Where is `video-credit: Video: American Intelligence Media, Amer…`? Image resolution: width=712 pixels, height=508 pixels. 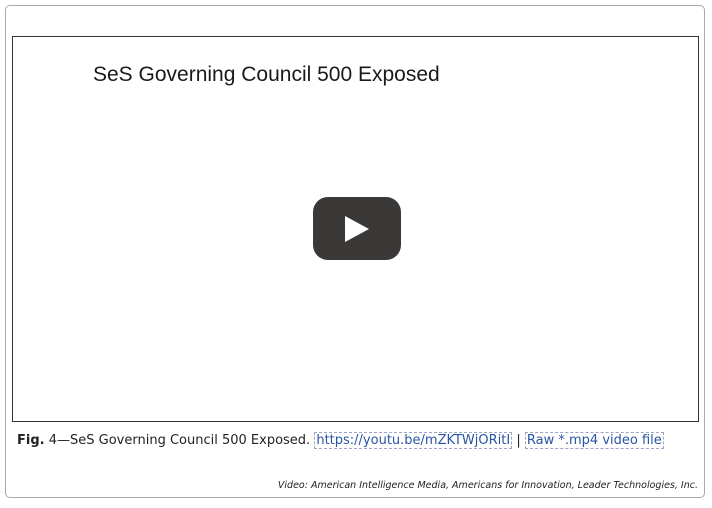 video-credit: Video: American Intelligence Media, Amer… is located at coordinates (487, 485).